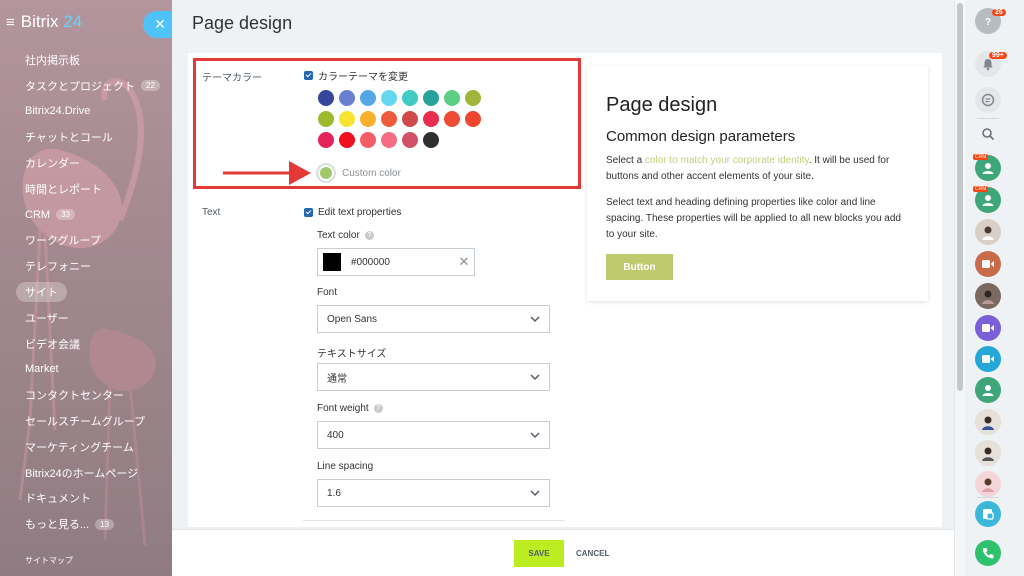  What do you see at coordinates (988, 514) in the screenshot?
I see `screen-share-icon` at bounding box center [988, 514].